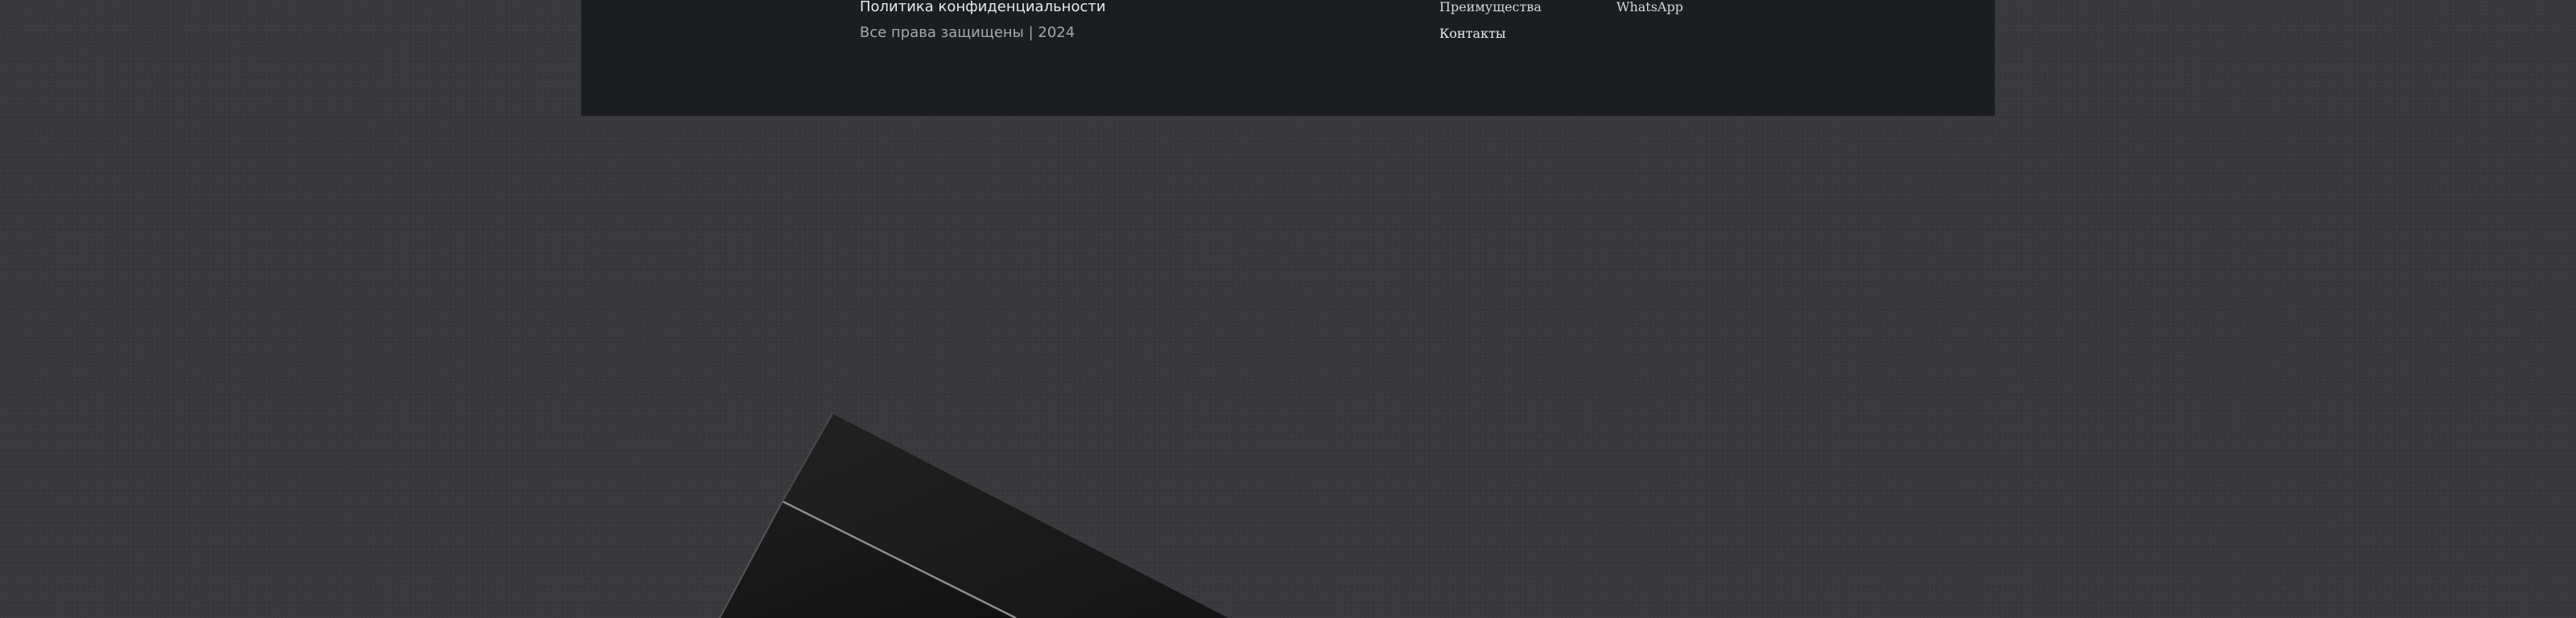 This screenshot has height=618, width=2576. Describe the element at coordinates (967, 32) in the screenshot. I see `copyright-text: Все права защищены | 2024` at that location.